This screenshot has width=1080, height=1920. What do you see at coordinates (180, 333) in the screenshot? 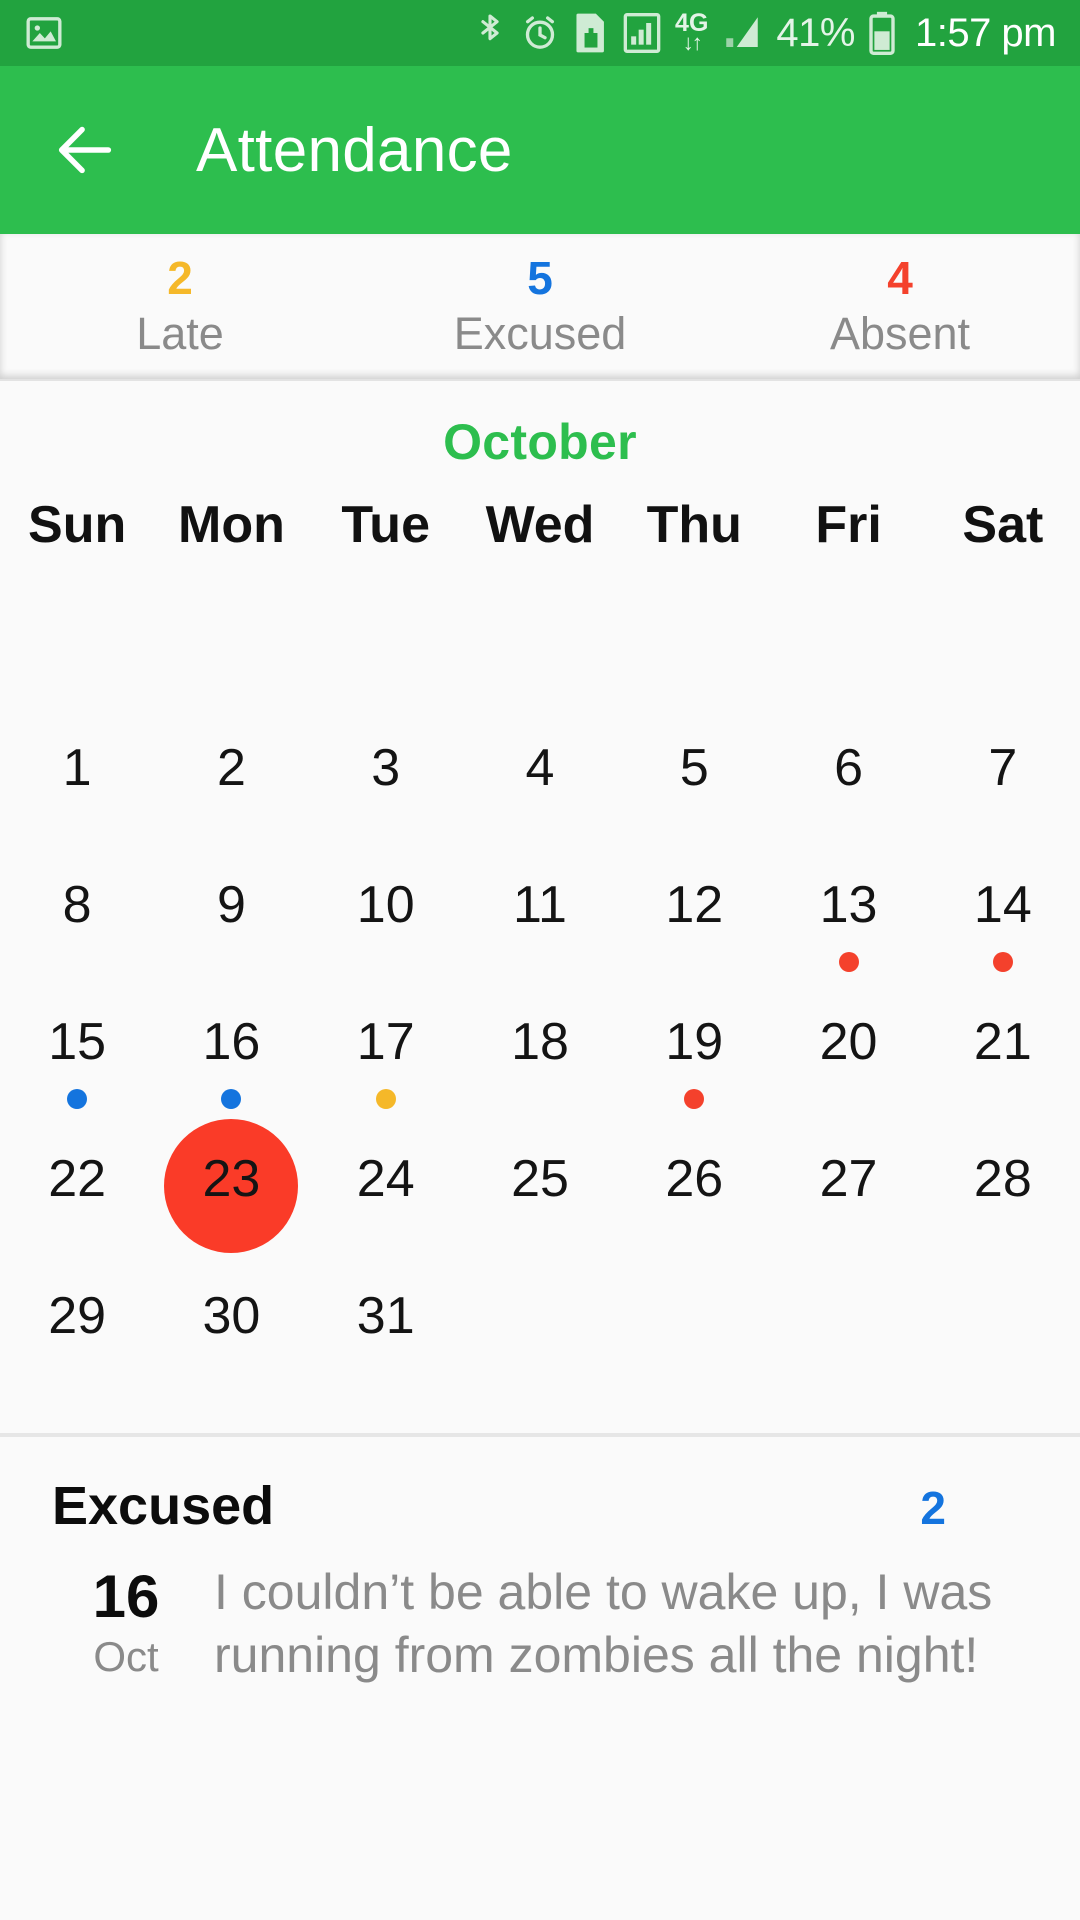
I see `stat-late-label: Late` at bounding box center [180, 333].